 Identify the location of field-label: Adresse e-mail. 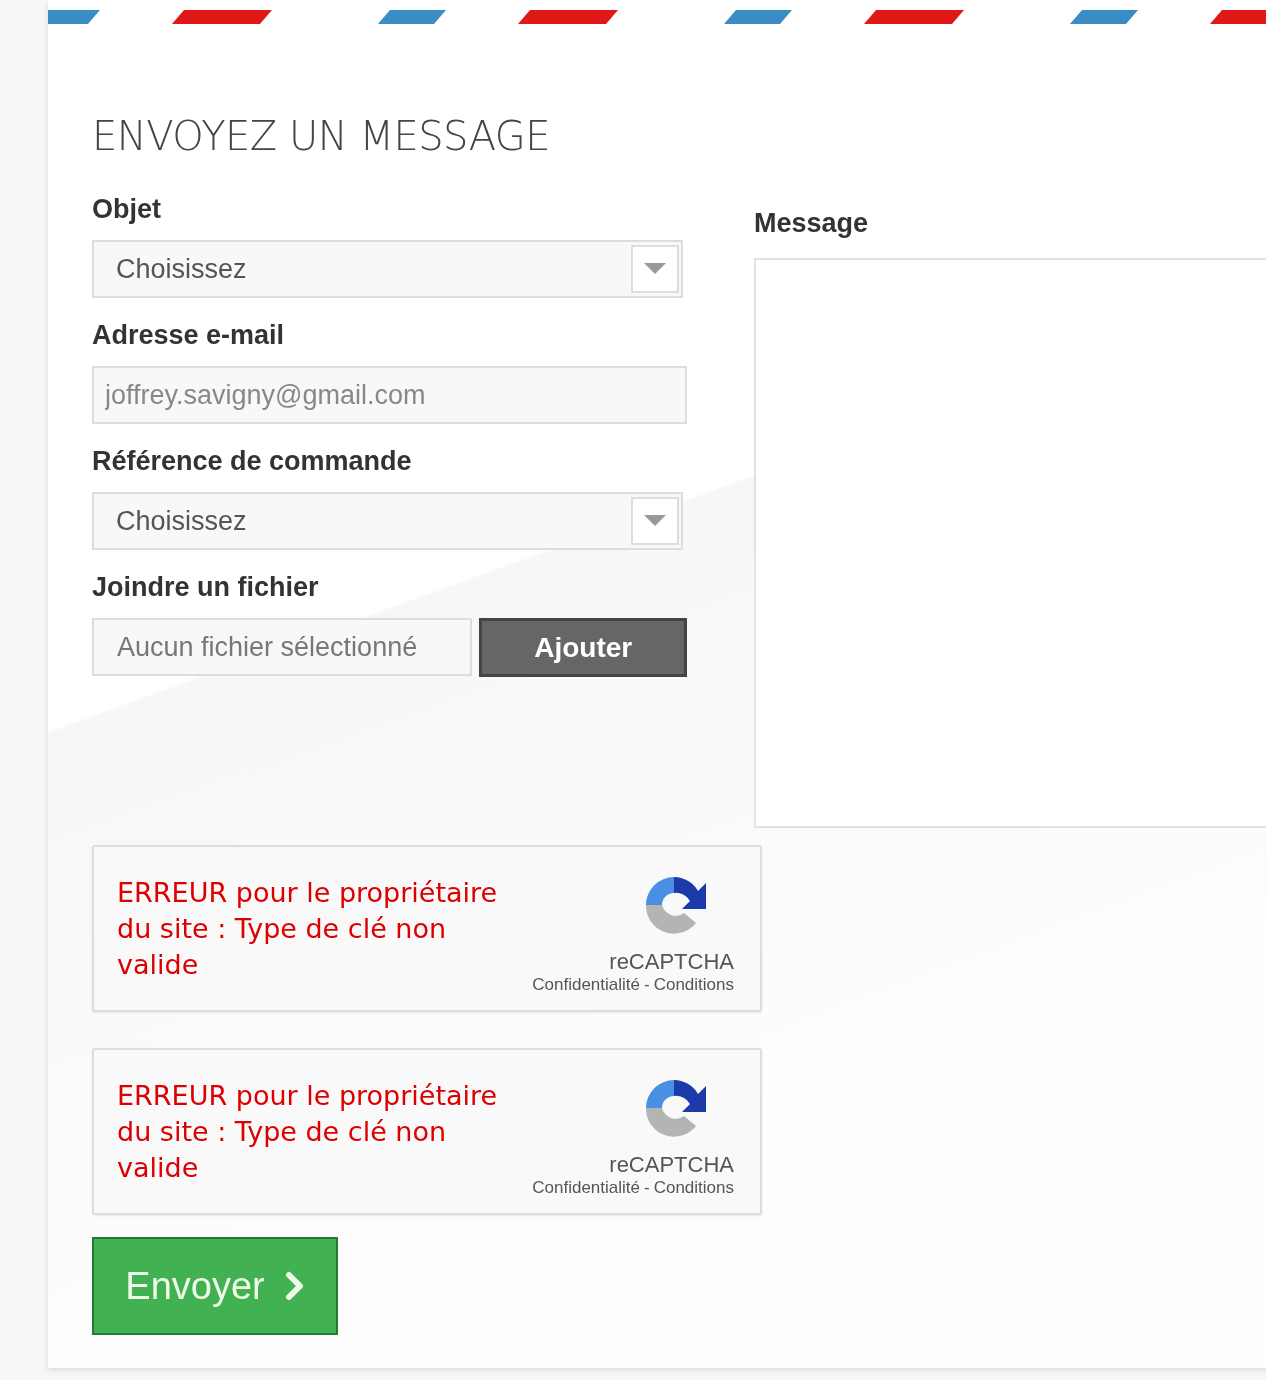
(189, 335).